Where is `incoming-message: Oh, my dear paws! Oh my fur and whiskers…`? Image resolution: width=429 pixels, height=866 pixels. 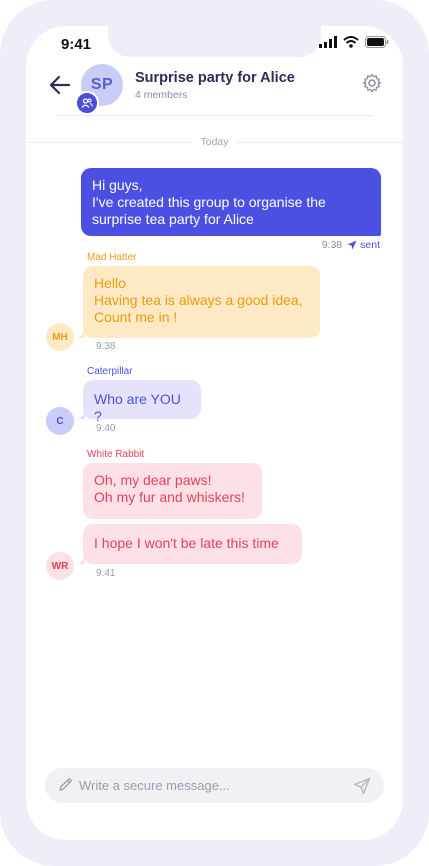 incoming-message: Oh, my dear paws! Oh my fur and whiskers… is located at coordinates (172, 491).